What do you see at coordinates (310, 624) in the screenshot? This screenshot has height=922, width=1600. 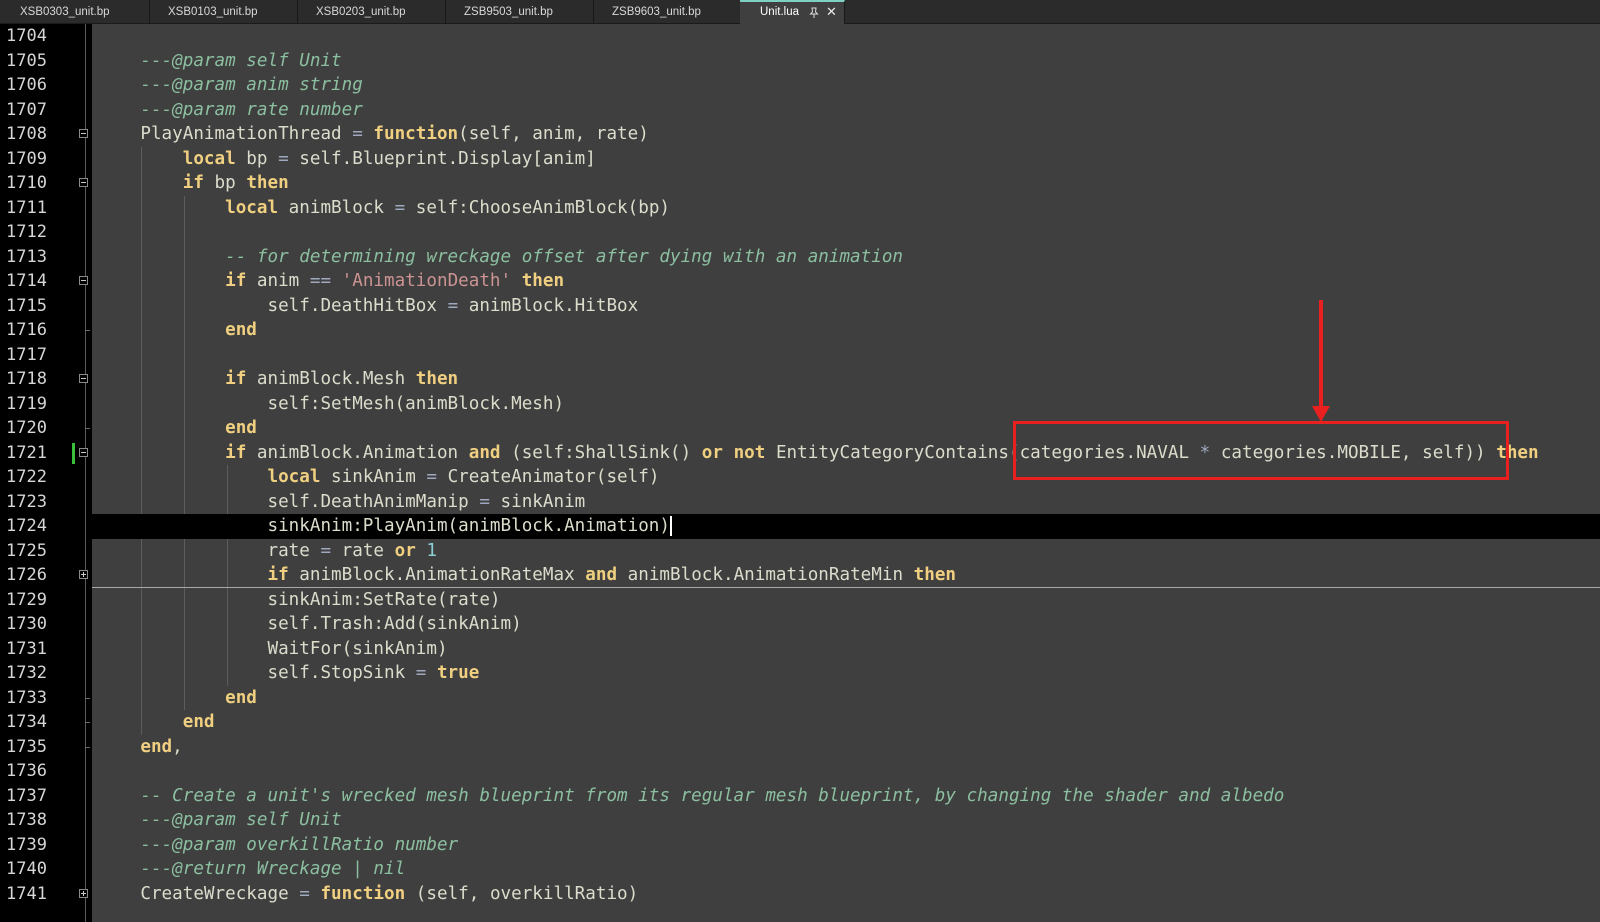 I see `code-text: self.Trash:Add(sinkAnim)` at bounding box center [310, 624].